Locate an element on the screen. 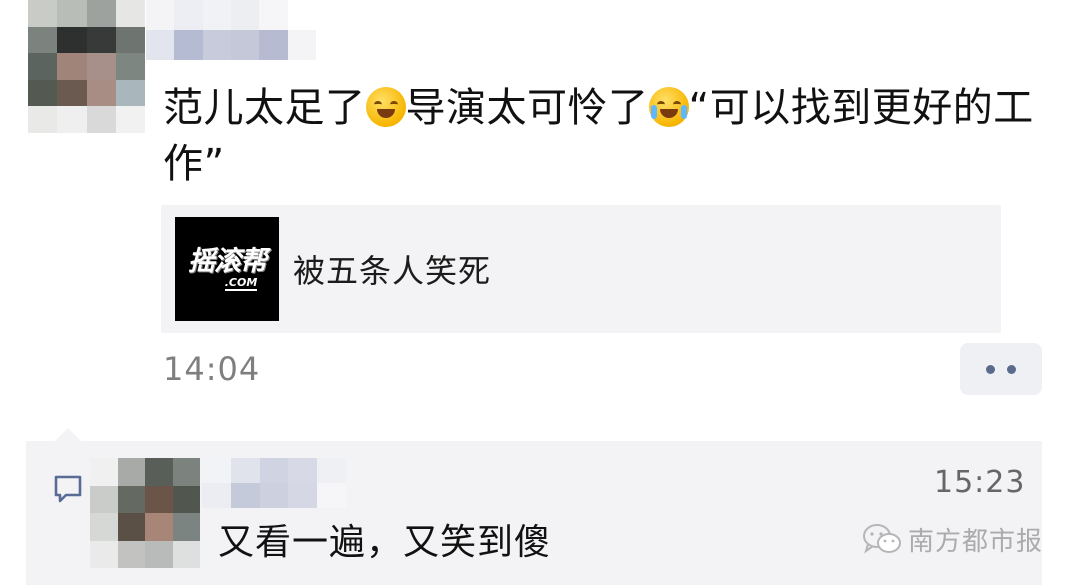 This screenshot has height=585, width=1080. thumb-domain: .COM is located at coordinates (241, 283).